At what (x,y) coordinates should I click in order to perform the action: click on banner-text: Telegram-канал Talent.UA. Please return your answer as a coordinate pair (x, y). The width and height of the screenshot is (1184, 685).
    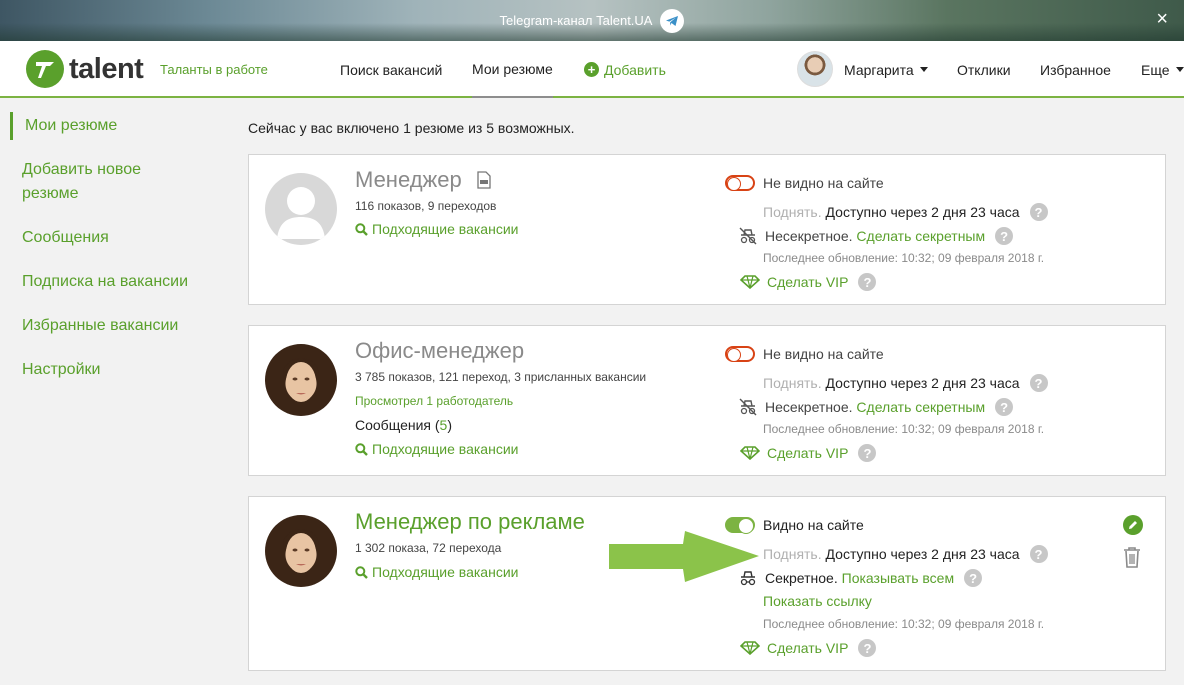
    Looking at the image, I should click on (576, 20).